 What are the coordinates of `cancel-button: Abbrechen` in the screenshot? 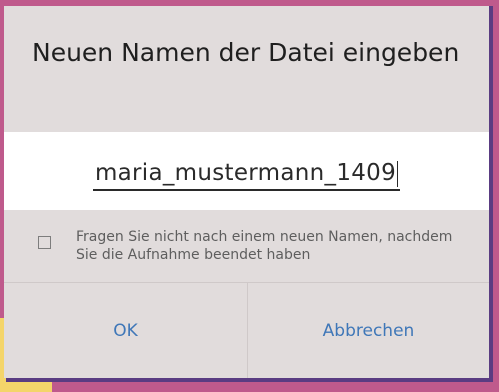 It's located at (368, 330).